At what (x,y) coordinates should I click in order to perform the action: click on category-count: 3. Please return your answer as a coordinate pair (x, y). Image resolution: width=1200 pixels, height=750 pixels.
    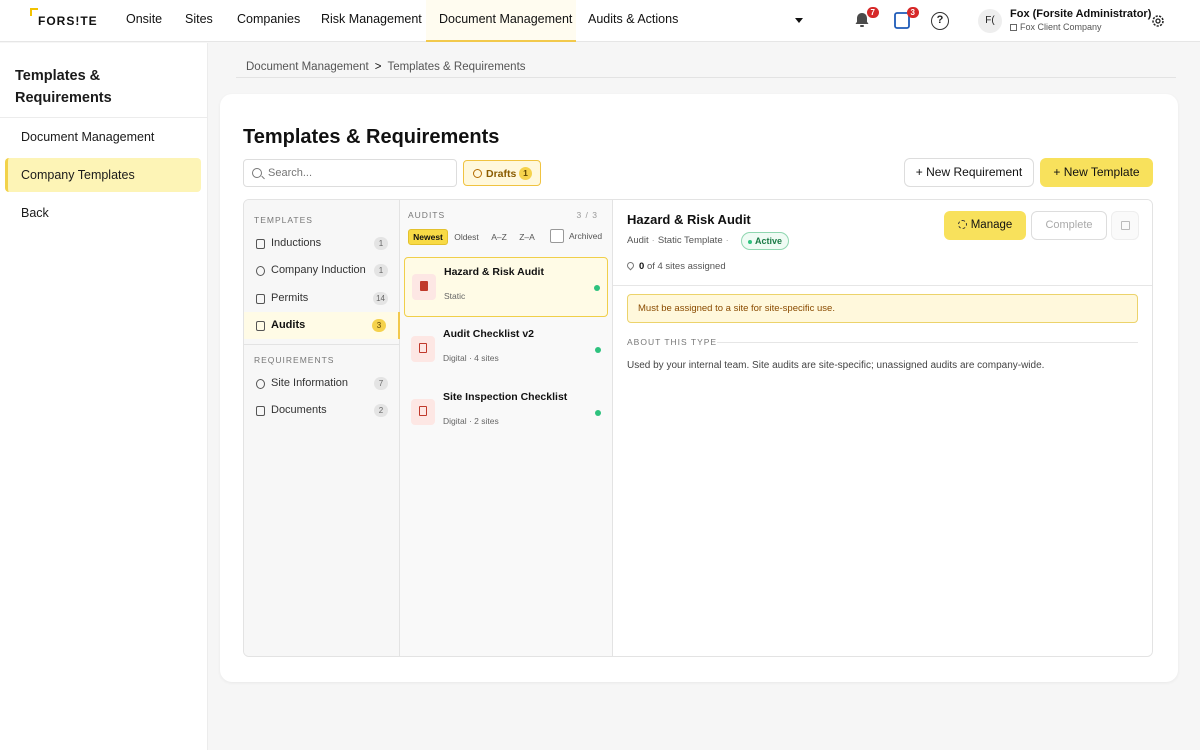
    Looking at the image, I should click on (379, 325).